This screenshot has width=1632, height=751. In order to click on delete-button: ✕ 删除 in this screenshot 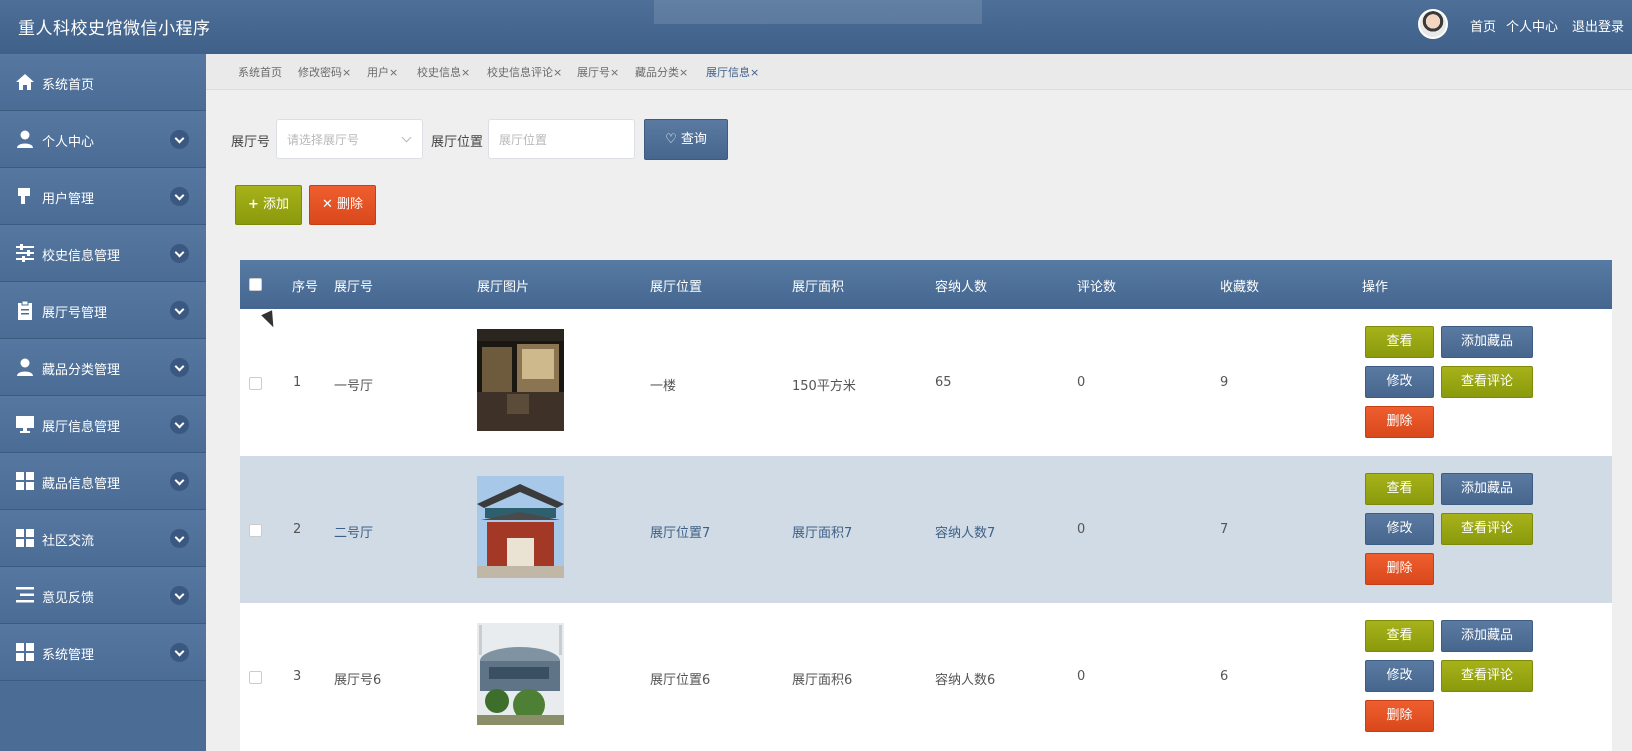, I will do `click(342, 205)`.